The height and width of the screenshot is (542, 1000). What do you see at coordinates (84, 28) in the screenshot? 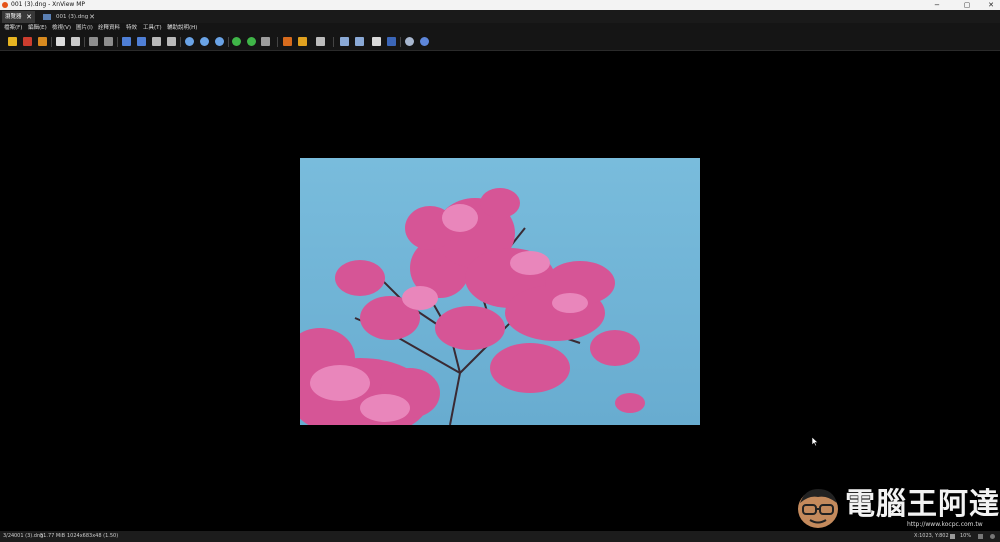
I see `menu-image: 圖片(I)` at bounding box center [84, 28].